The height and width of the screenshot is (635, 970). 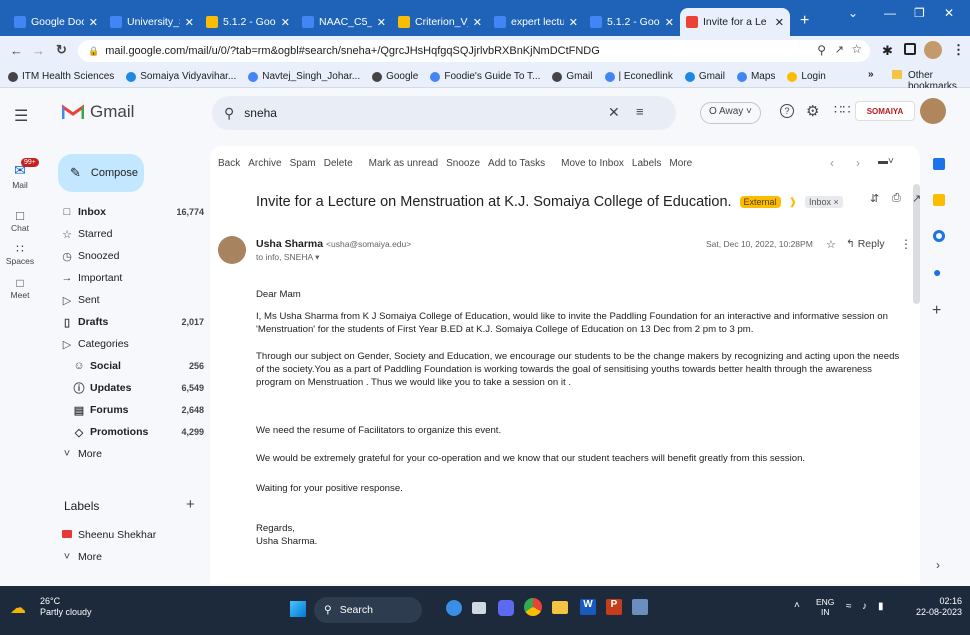 I want to click on nav-meet: □ Meet, so click(x=20, y=288).